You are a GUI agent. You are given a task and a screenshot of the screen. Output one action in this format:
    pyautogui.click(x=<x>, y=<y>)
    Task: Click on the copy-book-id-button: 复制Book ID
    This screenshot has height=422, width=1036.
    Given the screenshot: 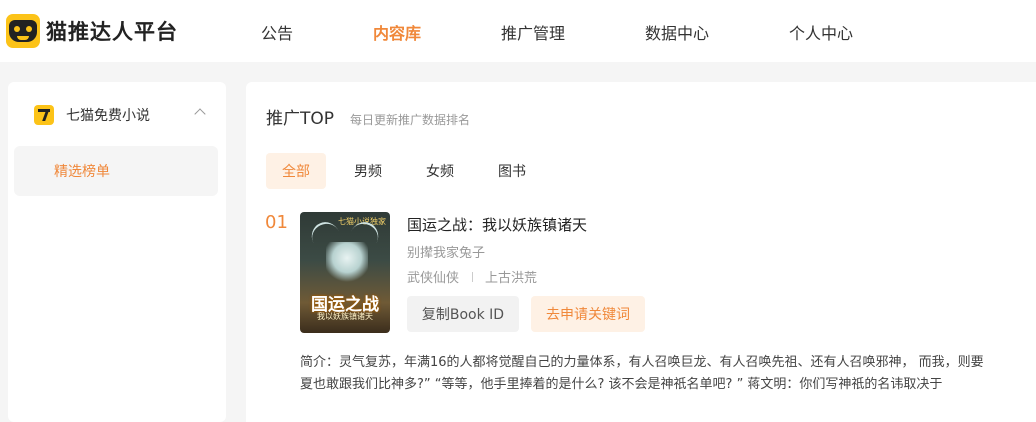 What is the action you would take?
    pyautogui.click(x=463, y=314)
    